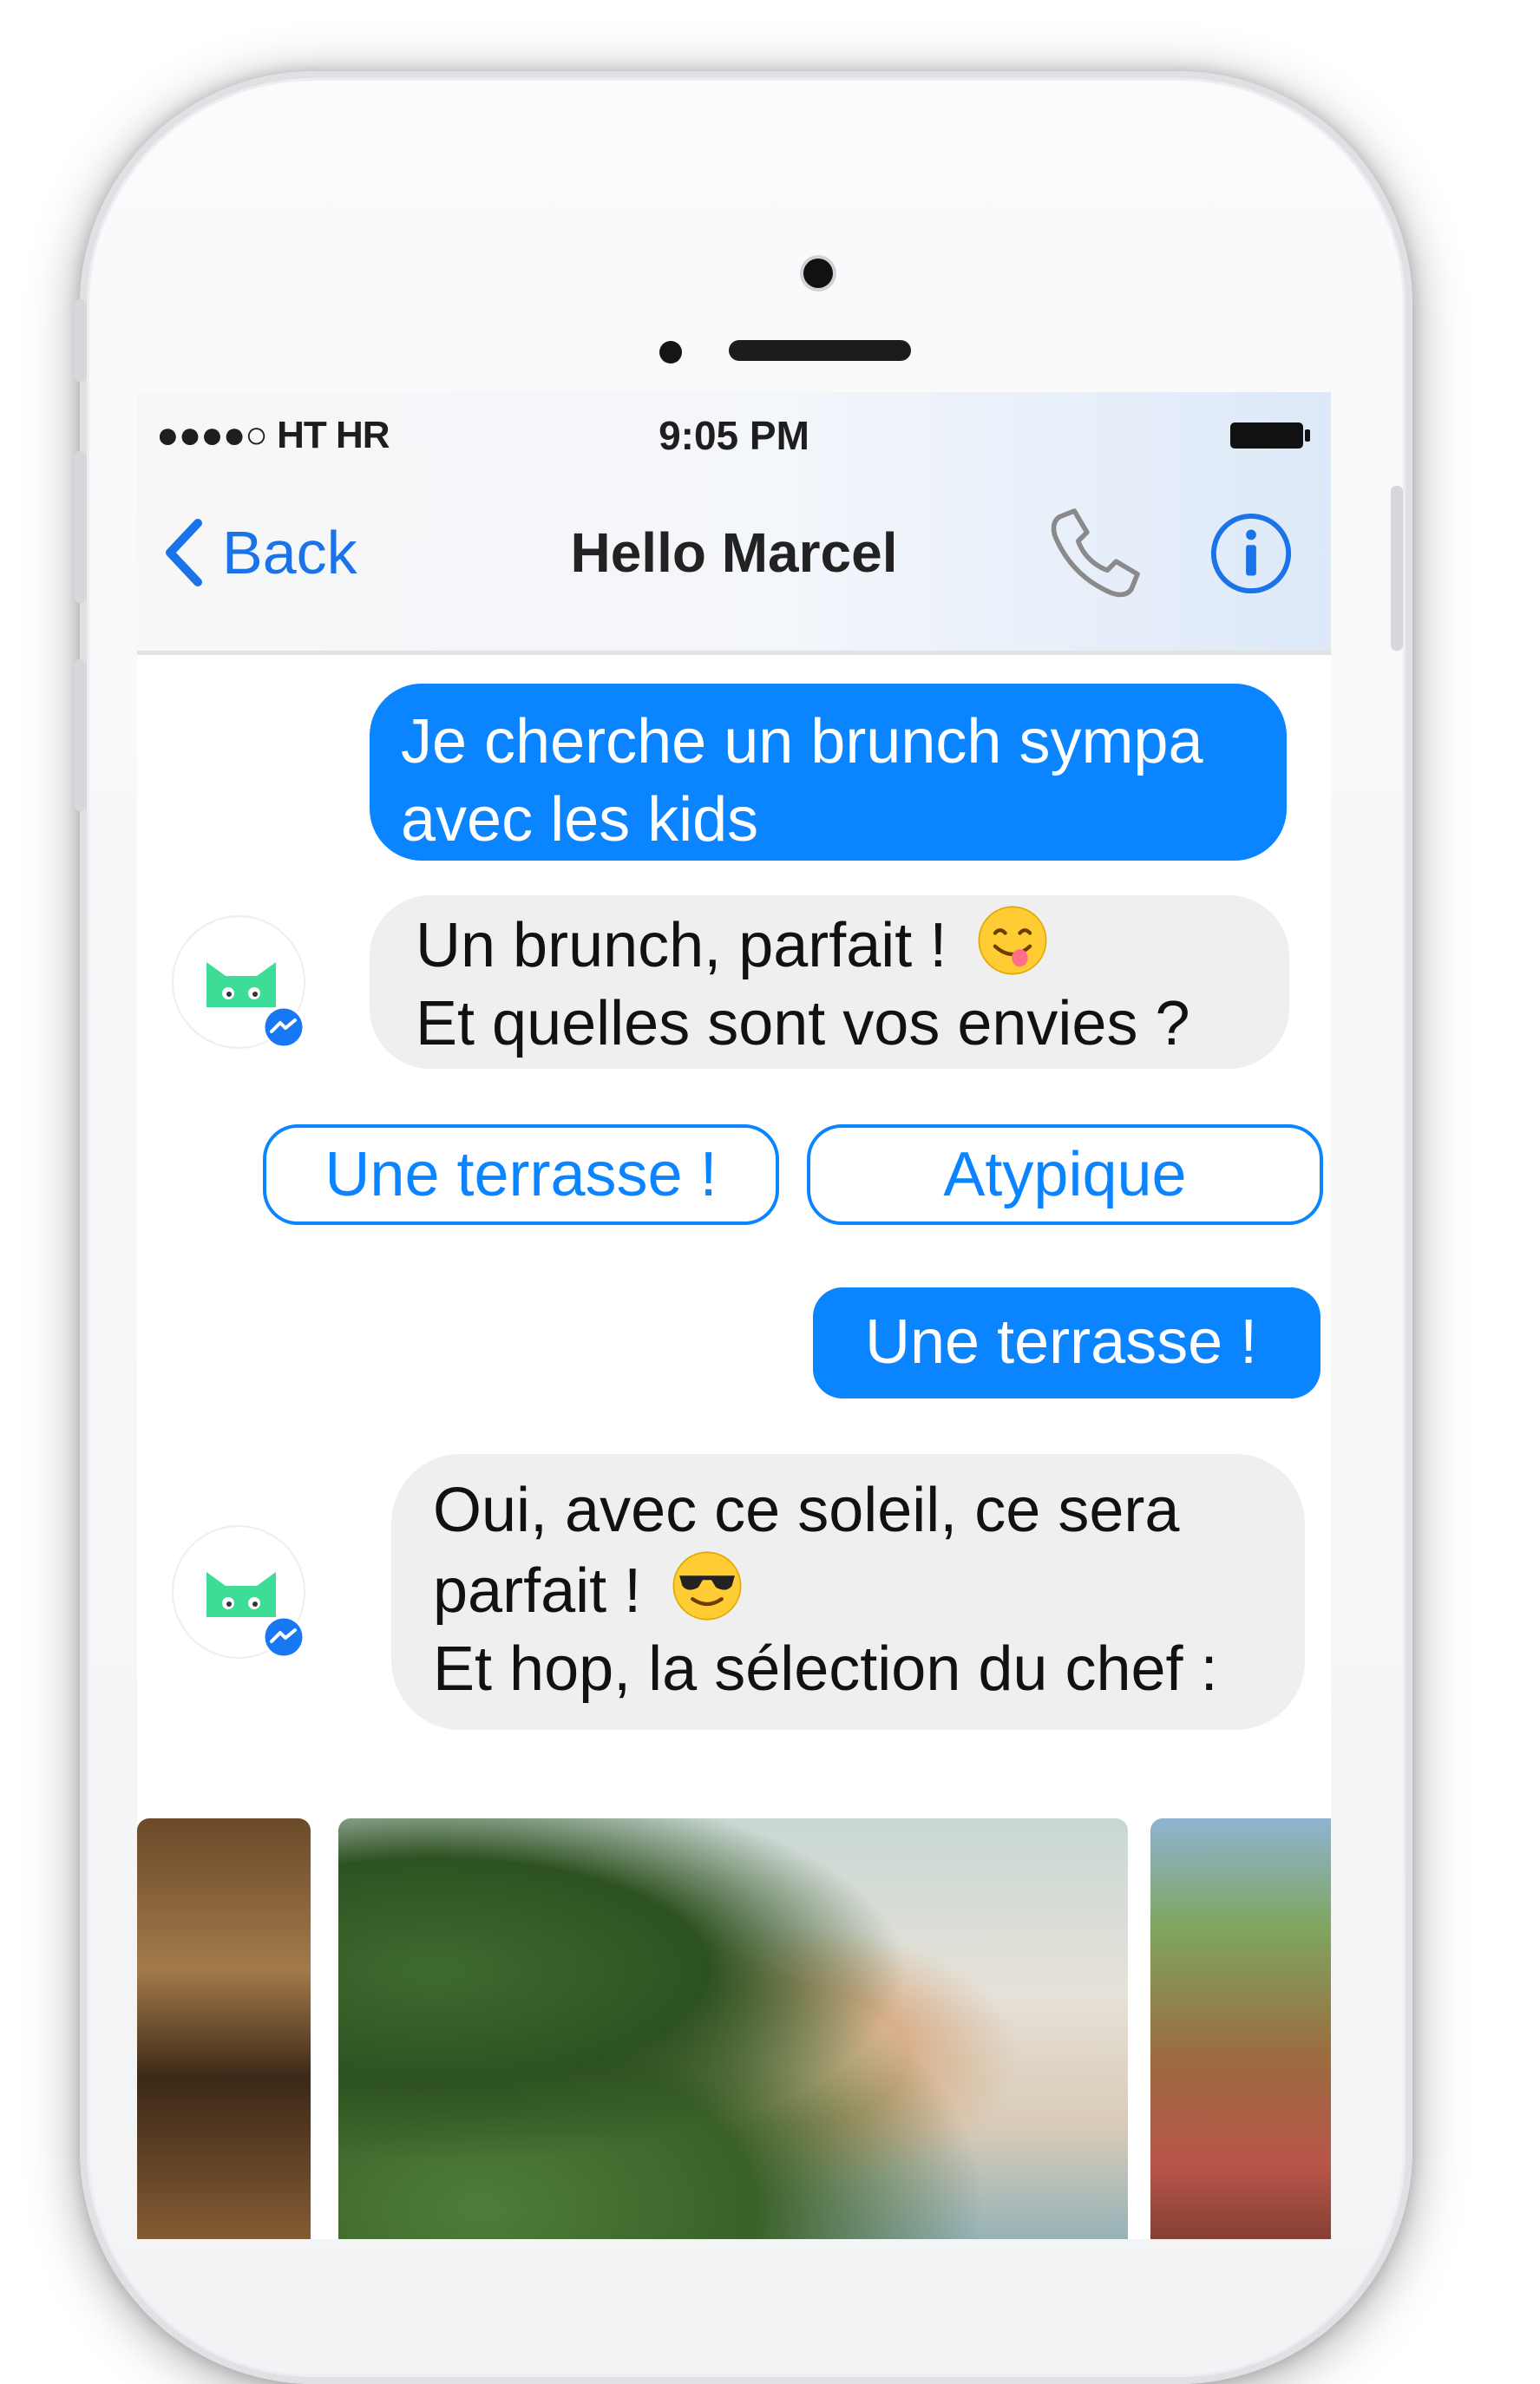 This screenshot has height=2384, width=1540. Describe the element at coordinates (825, 1669) in the screenshot. I see `message-line: Et hop, la sélection du chef :` at that location.